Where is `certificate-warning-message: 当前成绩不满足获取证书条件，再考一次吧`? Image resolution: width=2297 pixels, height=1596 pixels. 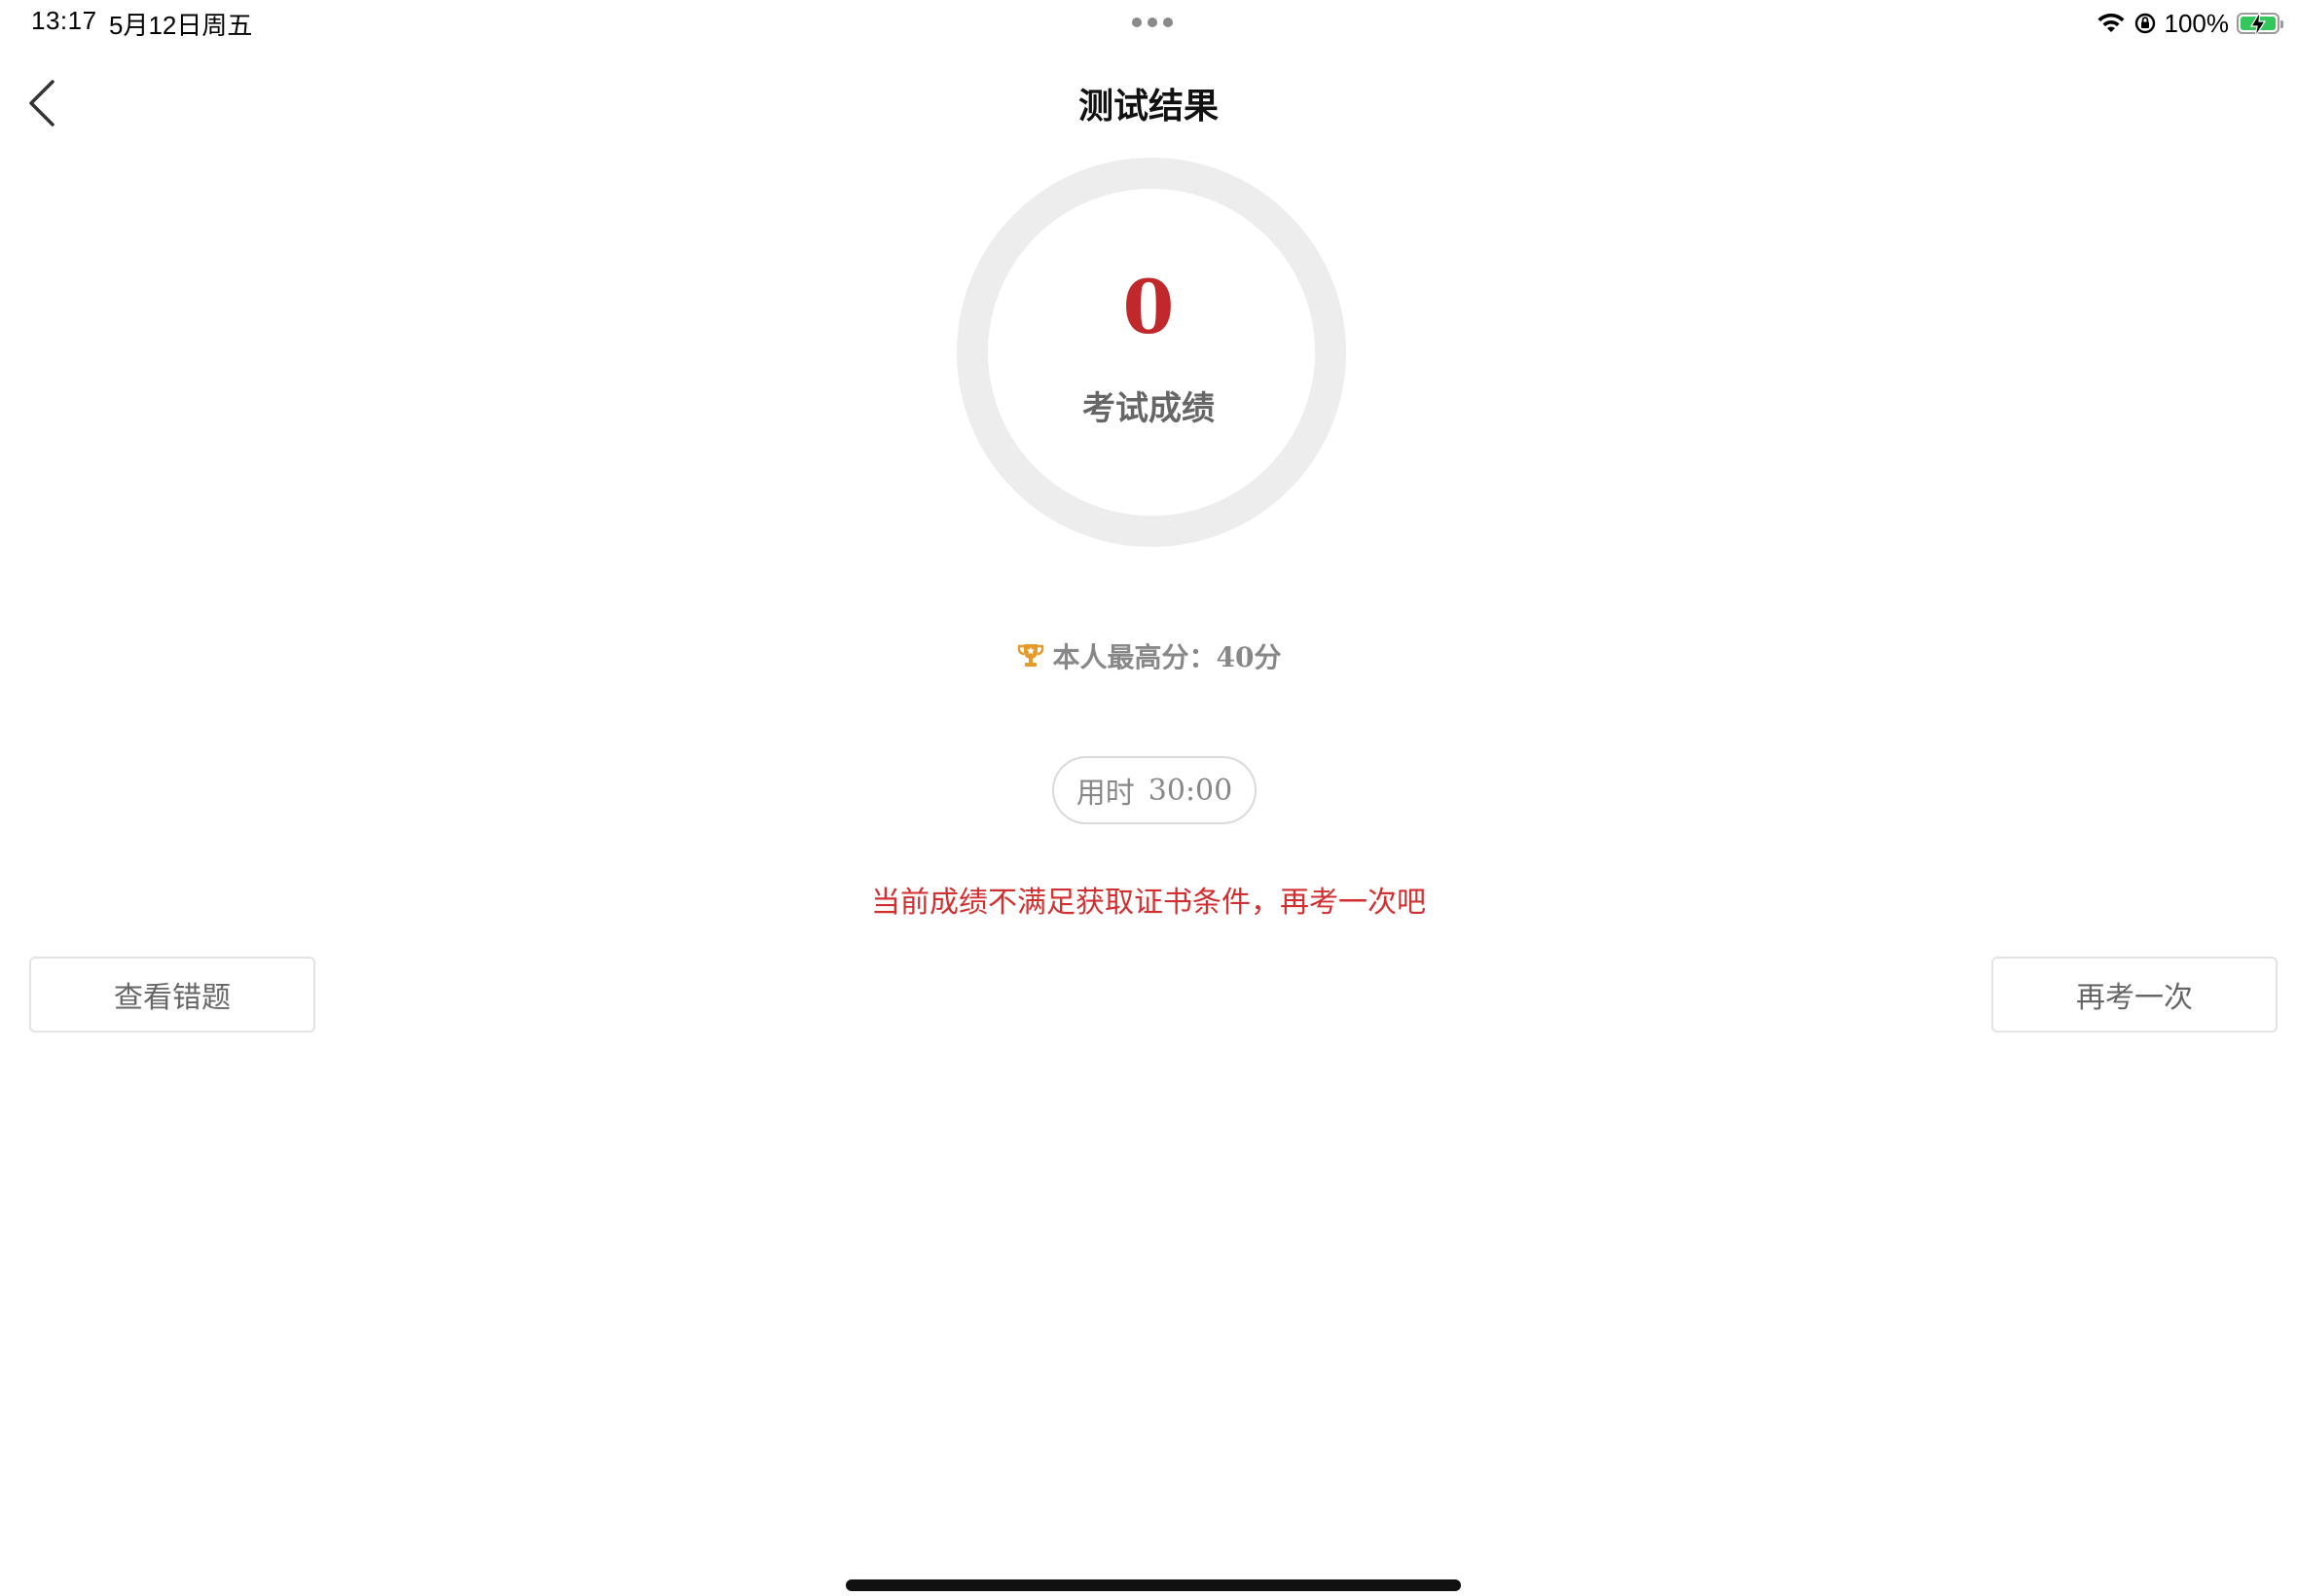
certificate-warning-message: 当前成绩不满足获取证书条件，再考一次吧 is located at coordinates (1148, 903).